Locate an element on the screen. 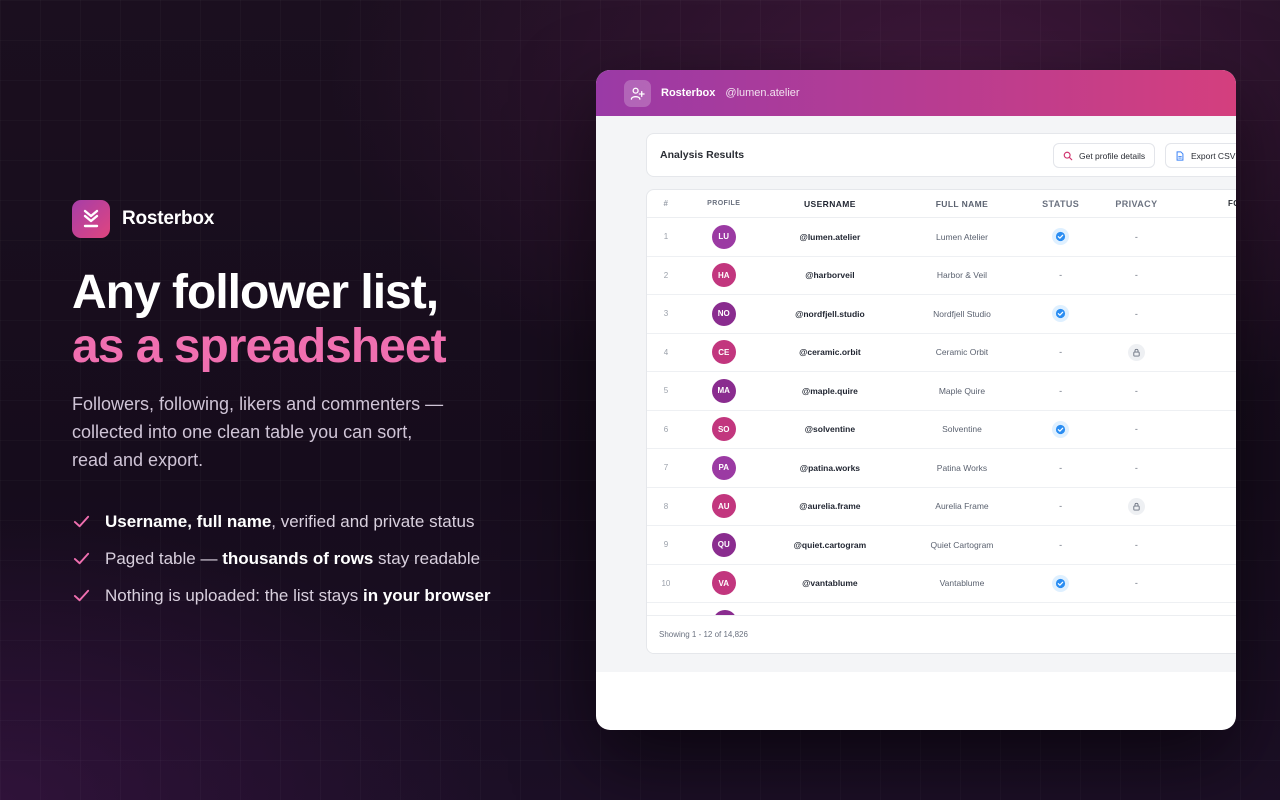 This screenshot has width=1280, height=800. get-profile-details-button: Get profile details is located at coordinates (1104, 155).